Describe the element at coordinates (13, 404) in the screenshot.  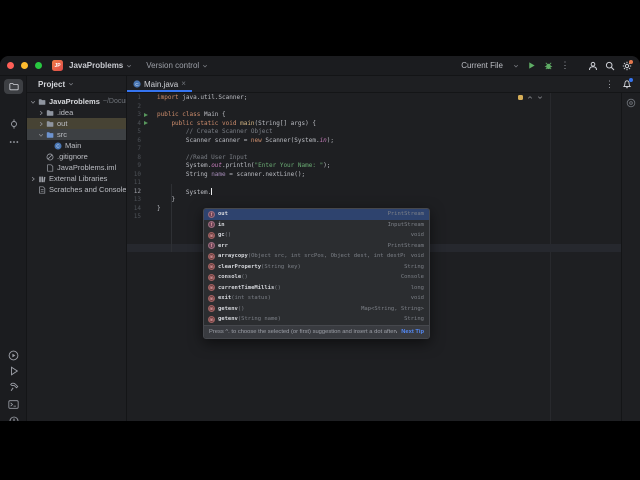
I see `terminal-tool-icon` at that location.